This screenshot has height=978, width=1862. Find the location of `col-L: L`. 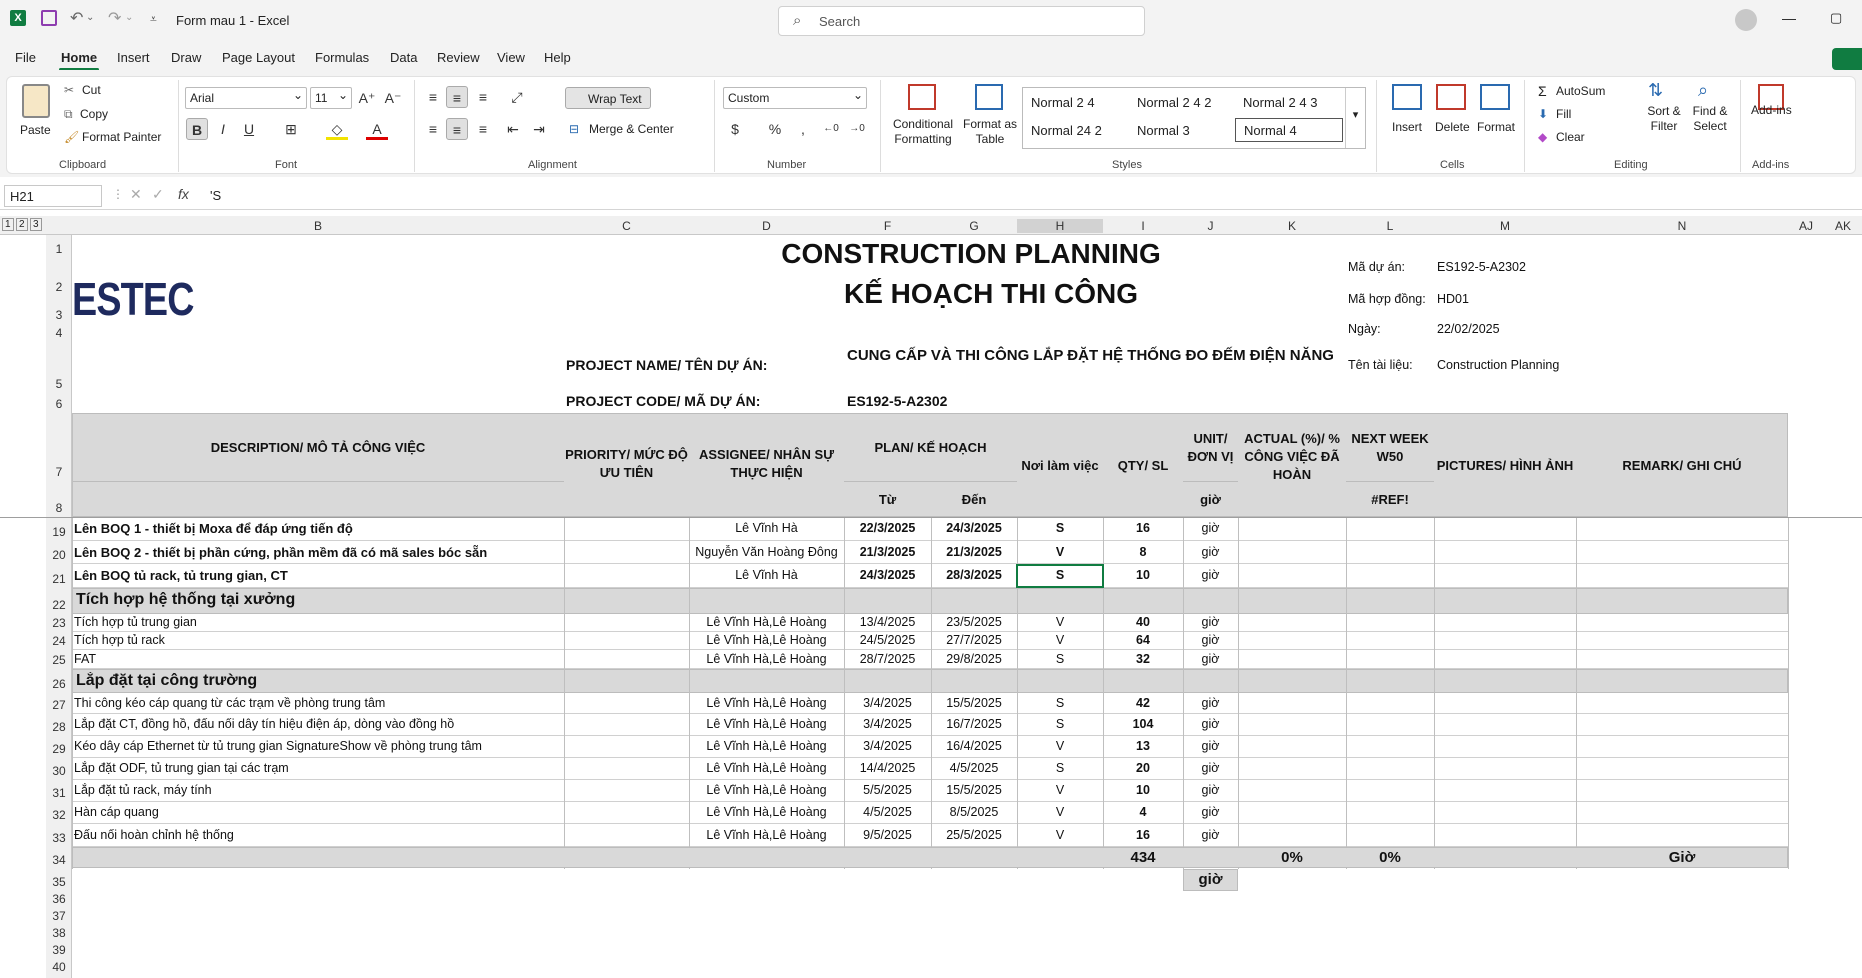

col-L: L is located at coordinates (1390, 226).